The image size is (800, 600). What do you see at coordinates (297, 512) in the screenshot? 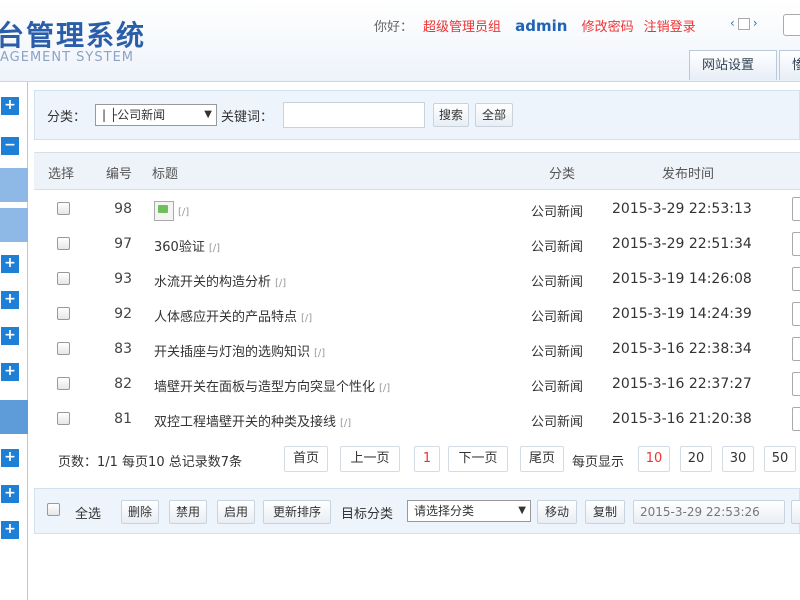
I see `update-sort-button: 更新排序` at bounding box center [297, 512].